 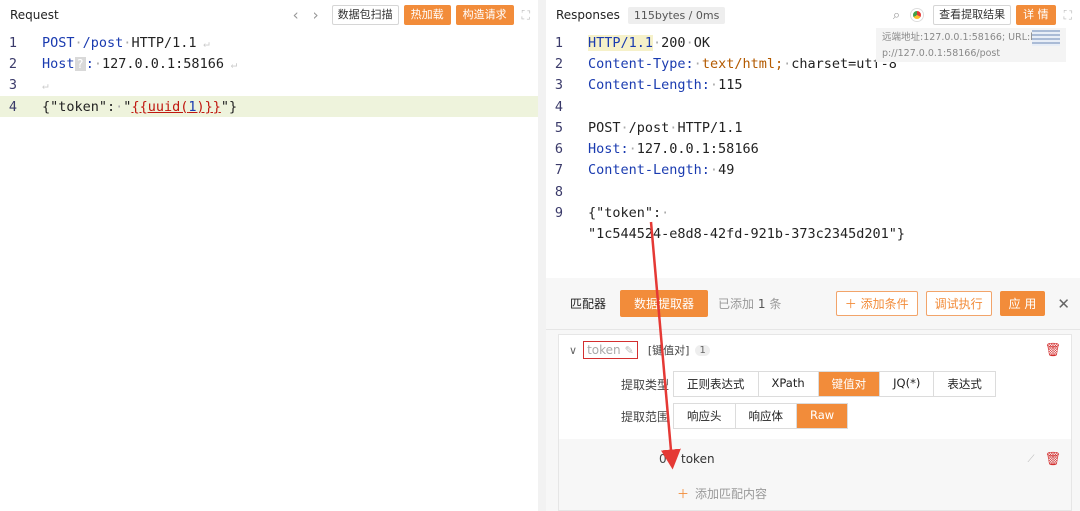 I want to click on match-key-input: token, so click(x=854, y=459).